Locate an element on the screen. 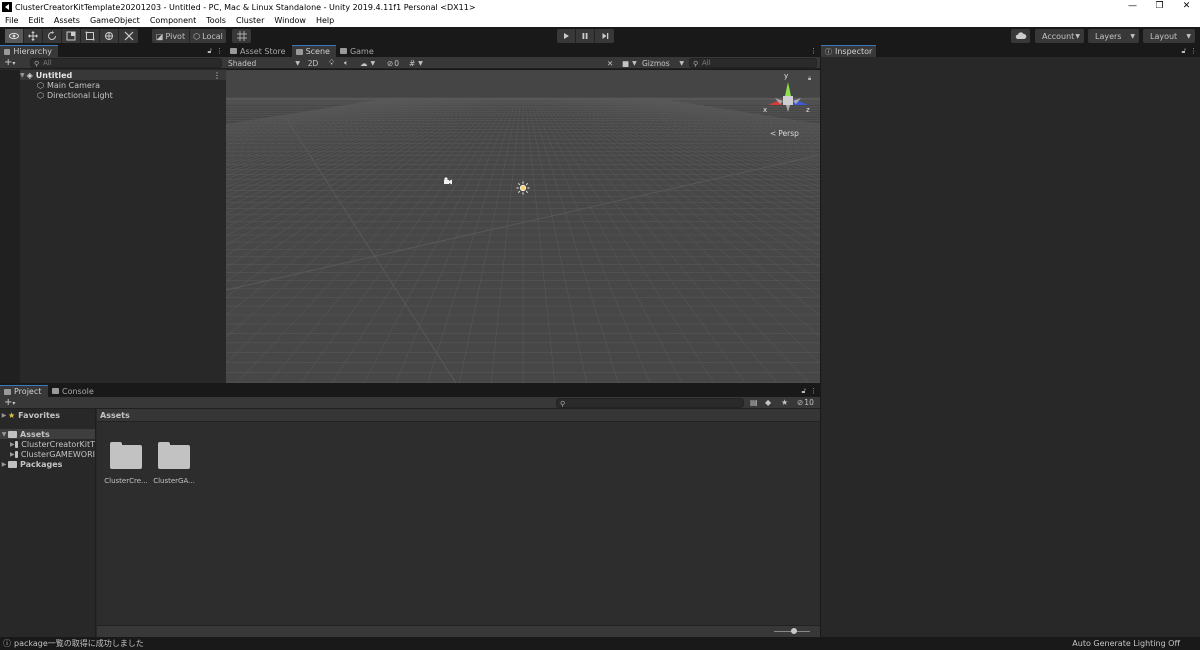 The width and height of the screenshot is (1200, 650). chevron-down-icon: ▼ is located at coordinates (373, 63).